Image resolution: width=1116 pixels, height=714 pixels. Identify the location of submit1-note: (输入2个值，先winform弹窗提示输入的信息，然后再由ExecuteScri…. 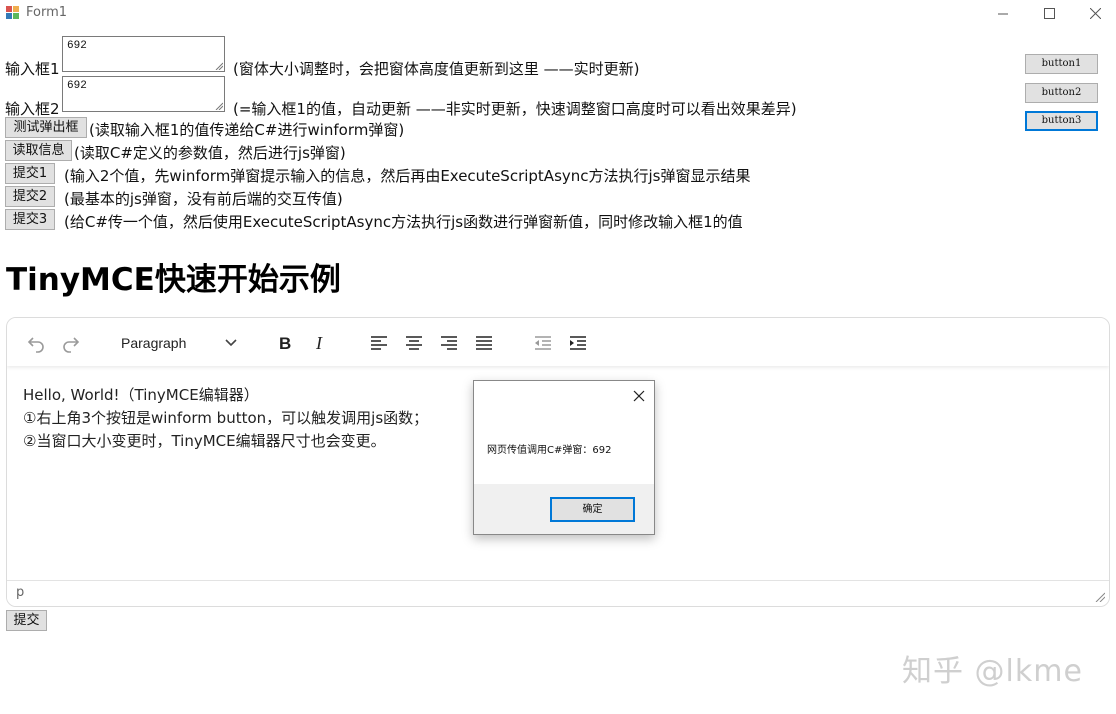
(407, 176).